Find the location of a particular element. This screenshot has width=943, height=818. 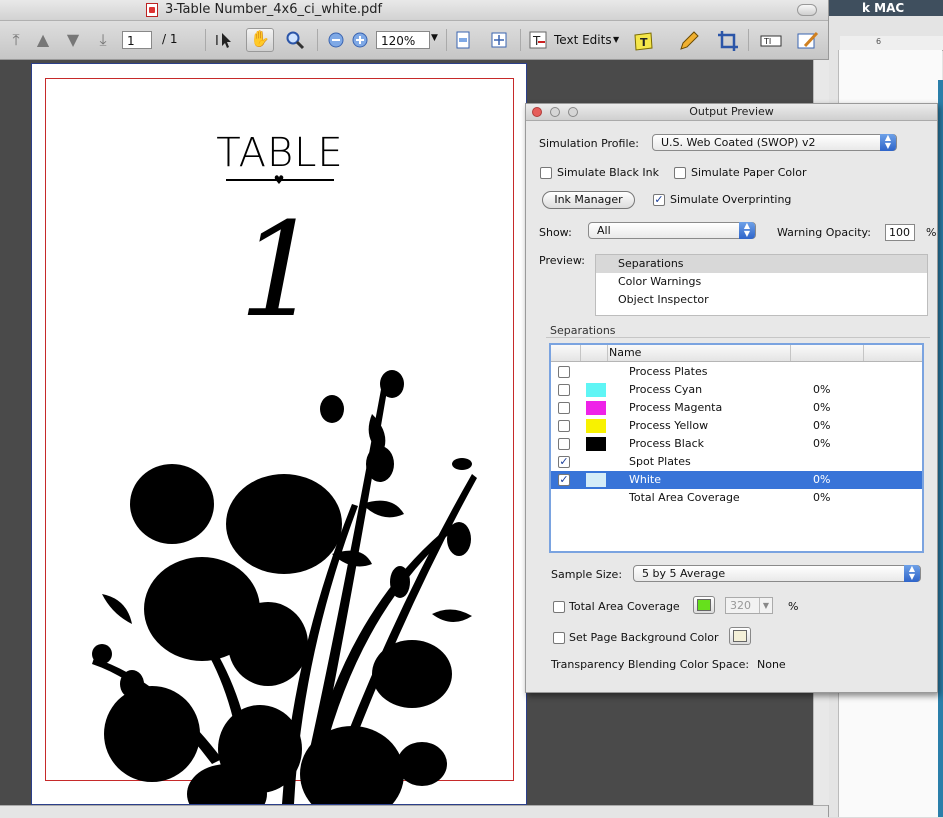

toolbar-toggle-button is located at coordinates (807, 10).